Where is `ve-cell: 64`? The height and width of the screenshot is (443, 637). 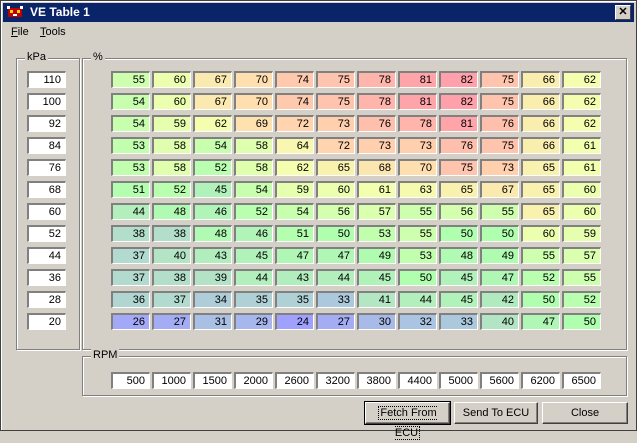
ve-cell: 64 is located at coordinates (294, 145).